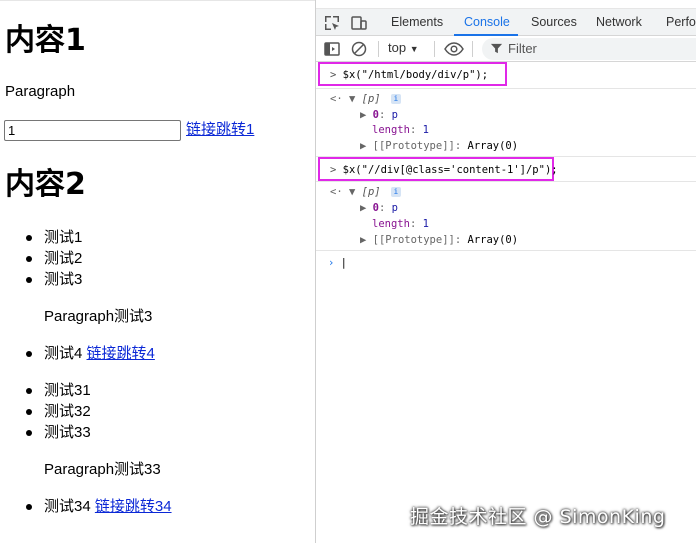 The image size is (696, 543). I want to click on caret: |, so click(343, 263).